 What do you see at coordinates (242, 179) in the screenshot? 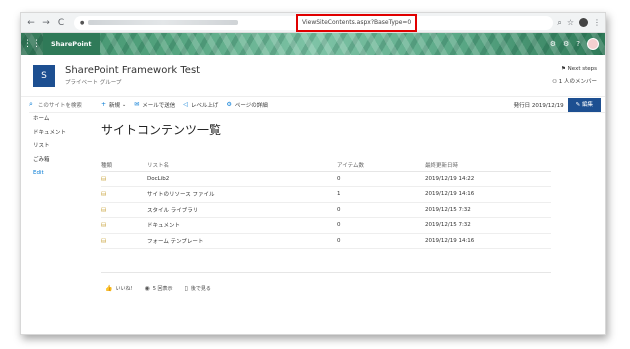
I see `list-name: DocLib2` at bounding box center [242, 179].